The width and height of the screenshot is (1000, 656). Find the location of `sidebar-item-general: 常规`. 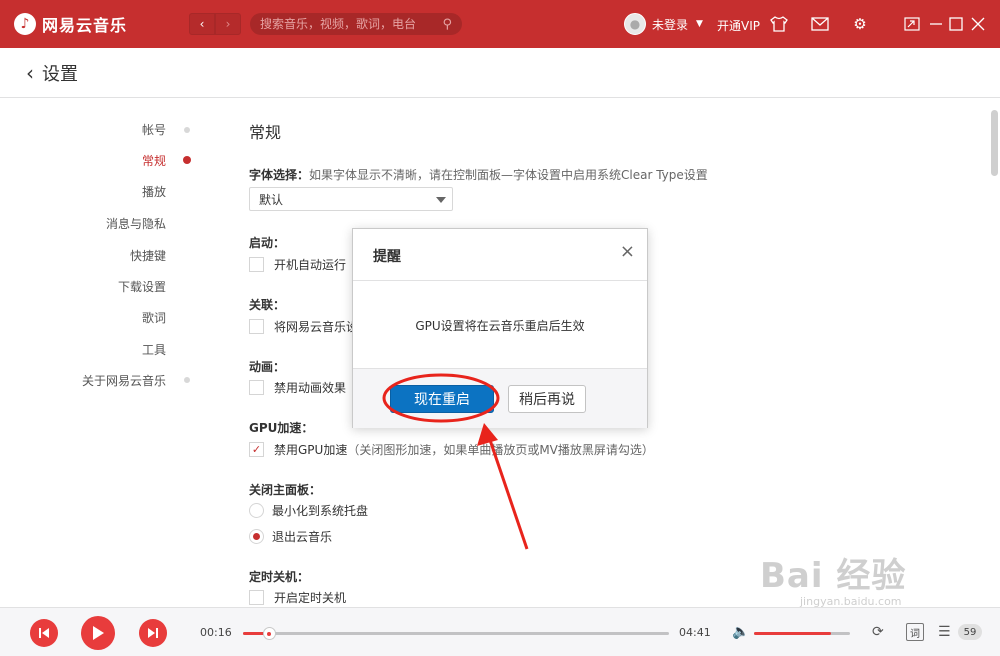

sidebar-item-general: 常规 is located at coordinates (154, 160).